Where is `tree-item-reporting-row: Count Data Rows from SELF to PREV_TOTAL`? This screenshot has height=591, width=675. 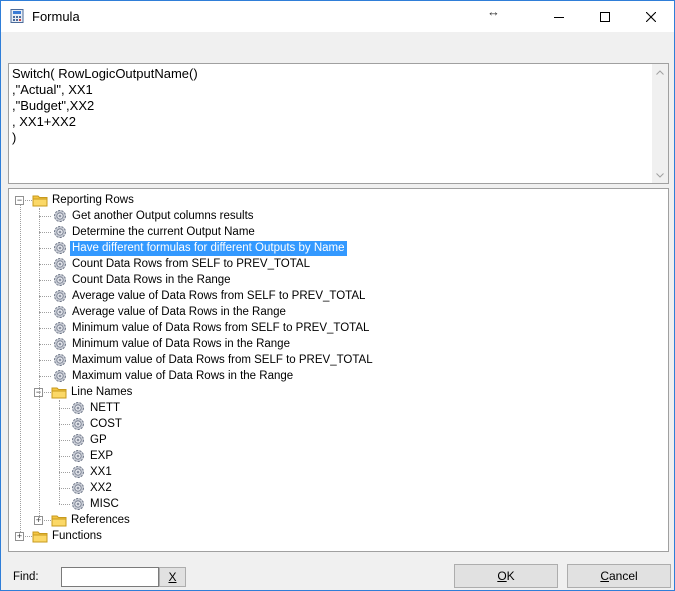
tree-item-reporting-row: Count Data Rows from SELF to PREV_TOTAL is located at coordinates (182, 264).